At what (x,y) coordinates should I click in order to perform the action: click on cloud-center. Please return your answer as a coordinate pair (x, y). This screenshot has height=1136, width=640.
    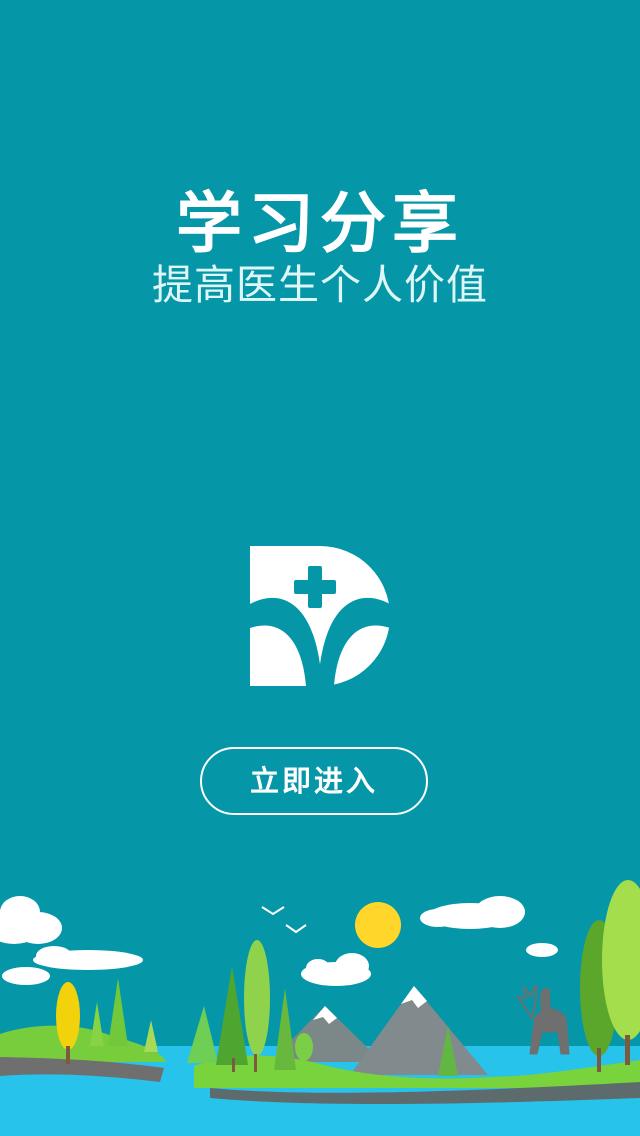
    Looking at the image, I should click on (336, 969).